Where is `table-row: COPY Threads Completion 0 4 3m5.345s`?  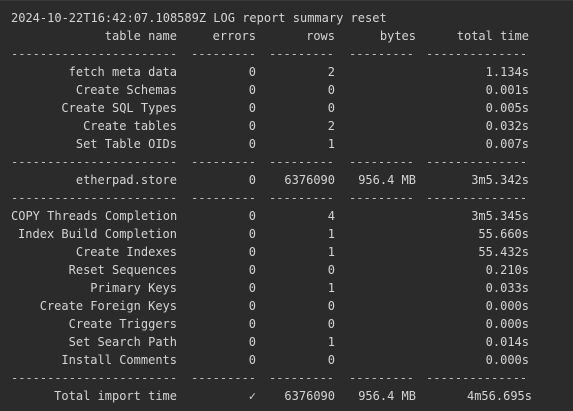 table-row: COPY Threads Completion 0 4 3m5.345s is located at coordinates (271, 216).